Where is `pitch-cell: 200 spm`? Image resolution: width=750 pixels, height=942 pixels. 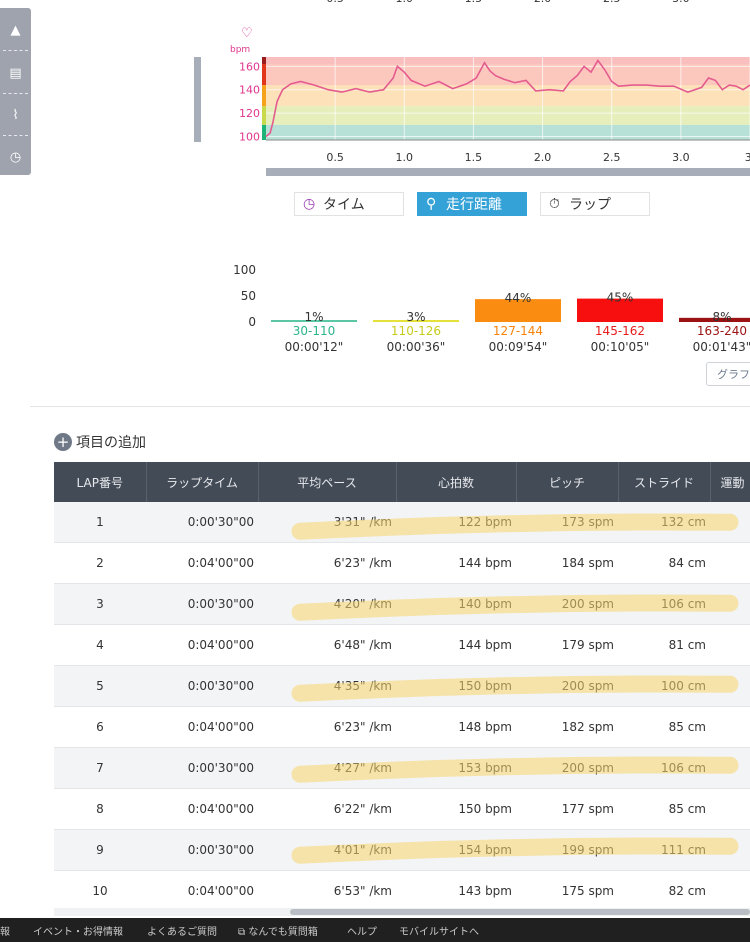
pitch-cell: 200 spm is located at coordinates (567, 768).